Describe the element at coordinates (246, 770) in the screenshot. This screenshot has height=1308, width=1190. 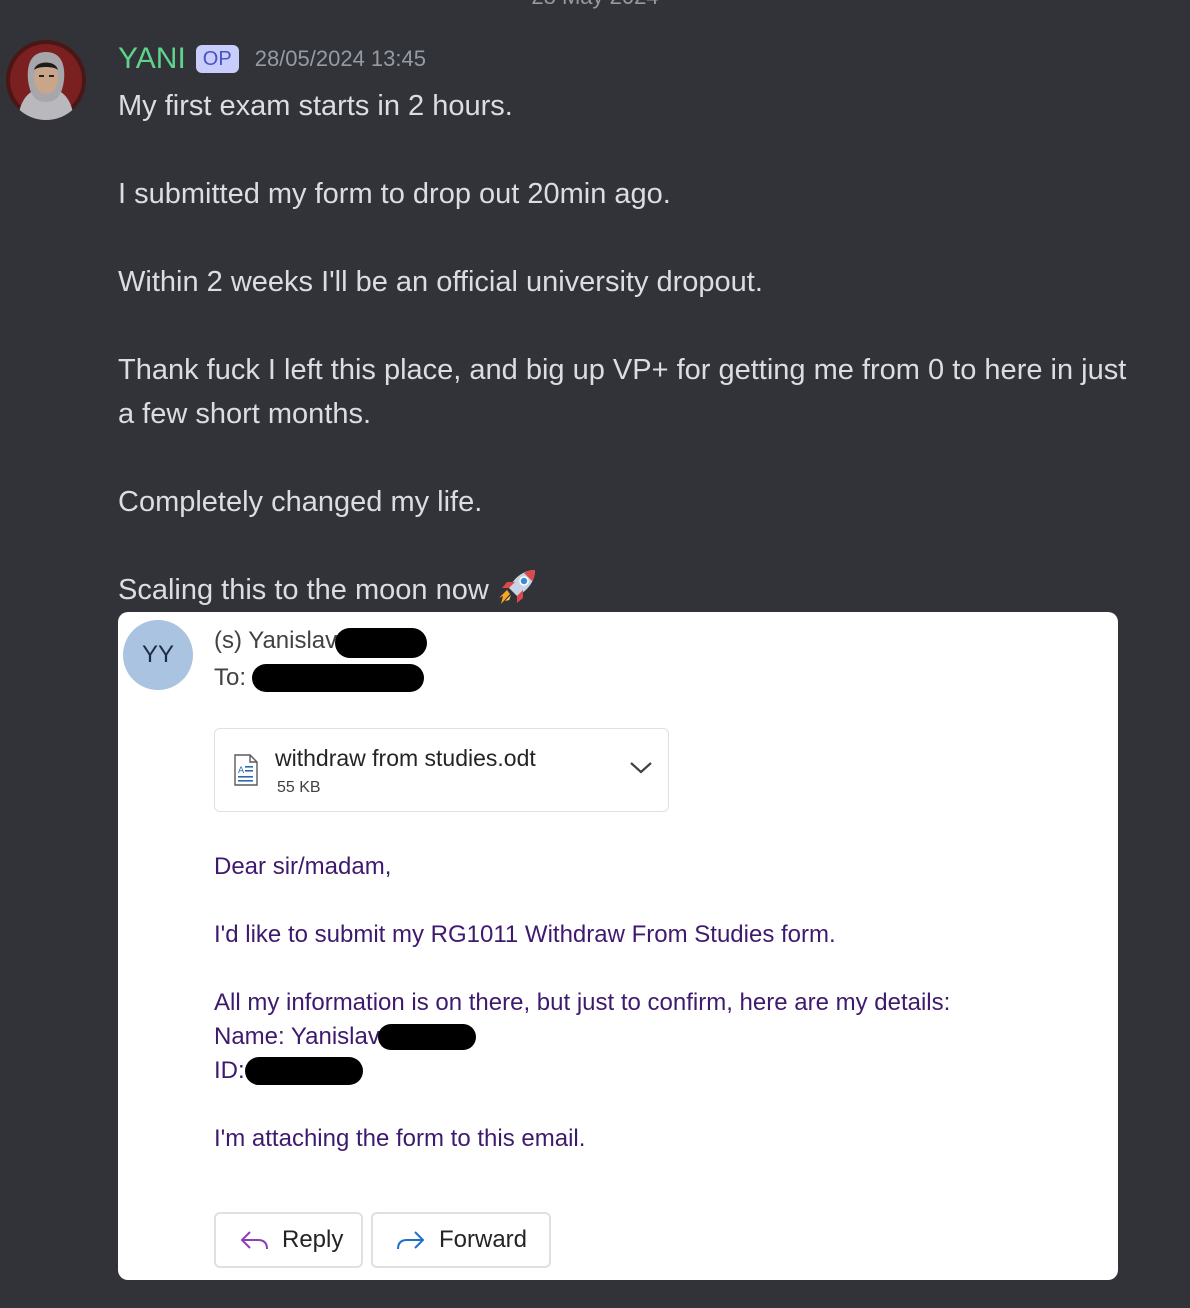
I see `document-icon: A` at that location.